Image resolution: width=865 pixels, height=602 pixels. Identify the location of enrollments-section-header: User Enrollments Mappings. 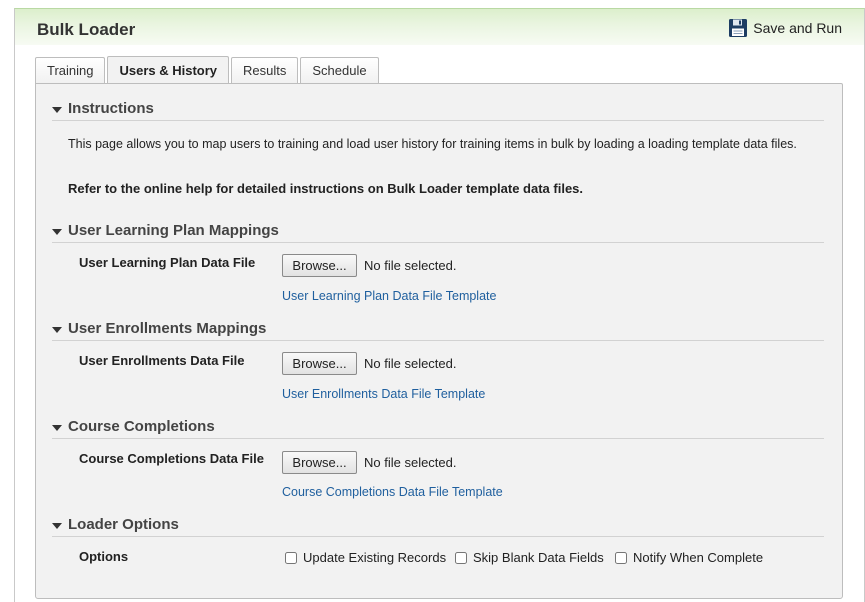
(438, 330).